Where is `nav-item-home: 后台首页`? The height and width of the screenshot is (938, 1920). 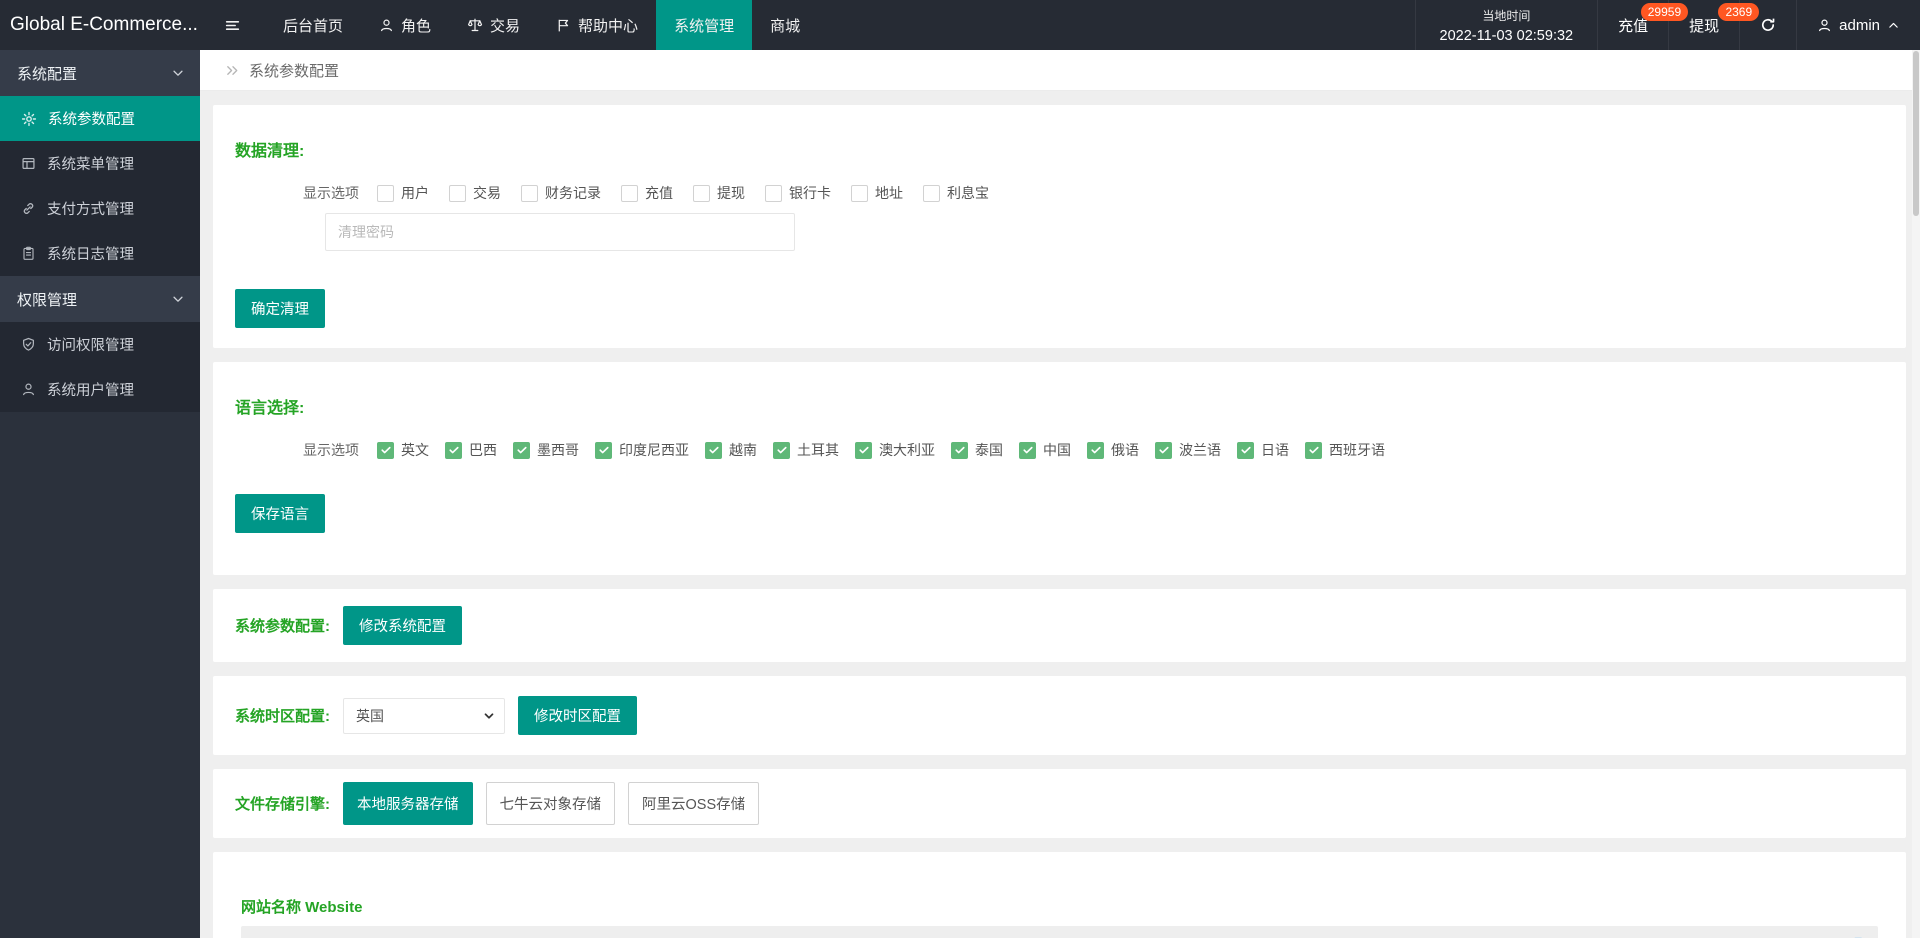 nav-item-home: 后台首页 is located at coordinates (313, 25).